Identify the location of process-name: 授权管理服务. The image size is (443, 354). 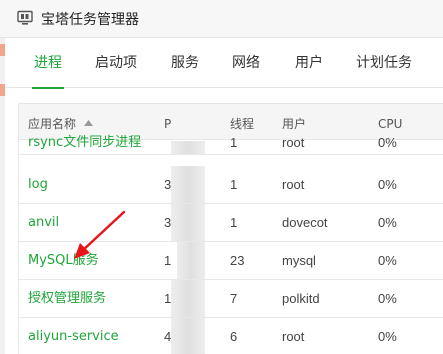
(67, 298).